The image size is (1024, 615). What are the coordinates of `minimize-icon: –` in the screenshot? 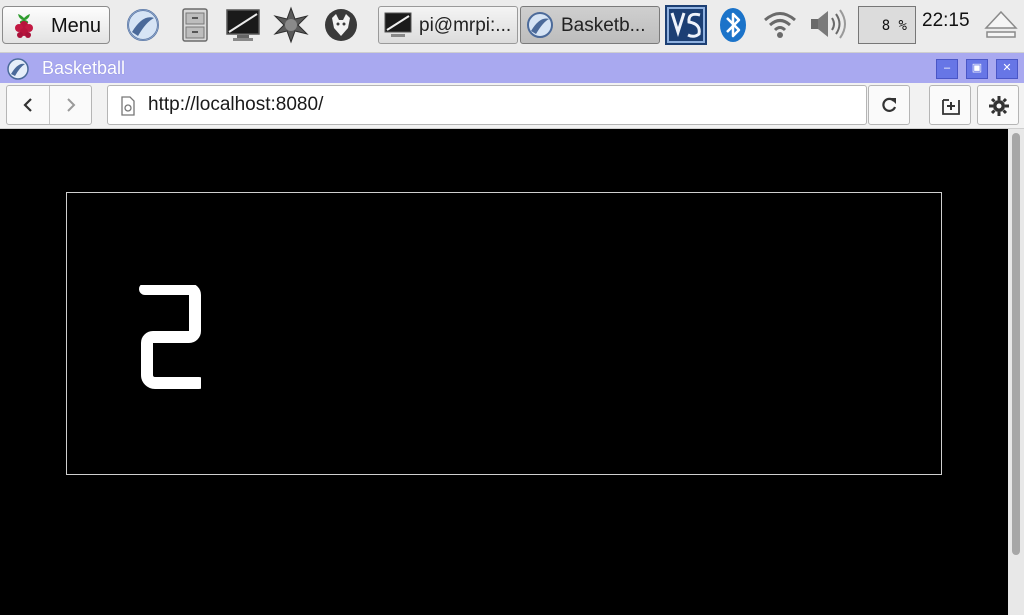 It's located at (947, 68).